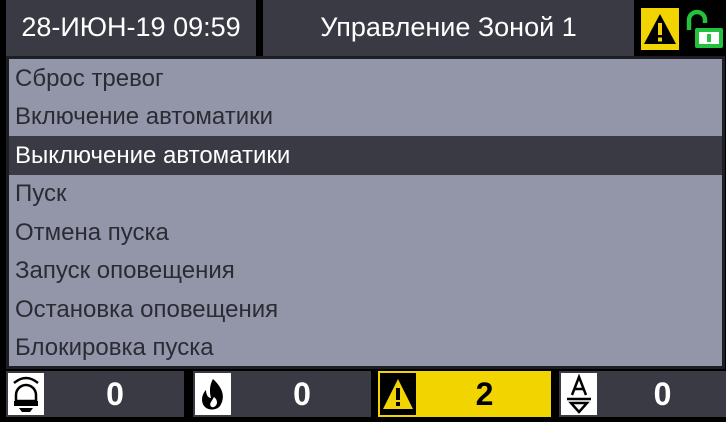 Image resolution: width=726 pixels, height=422 pixels. Describe the element at coordinates (464, 394) in the screenshot. I see `warning-counter: 2` at that location.